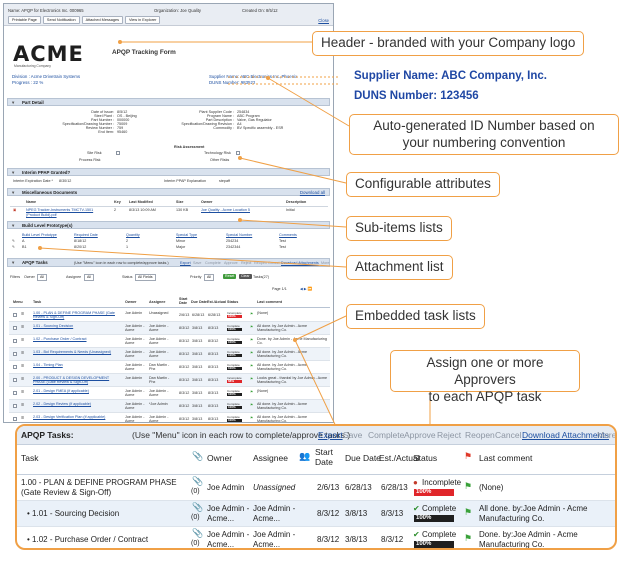 The width and height of the screenshot is (634, 561). What do you see at coordinates (232, 302) in the screenshot?
I see `col-status: Status` at bounding box center [232, 302].